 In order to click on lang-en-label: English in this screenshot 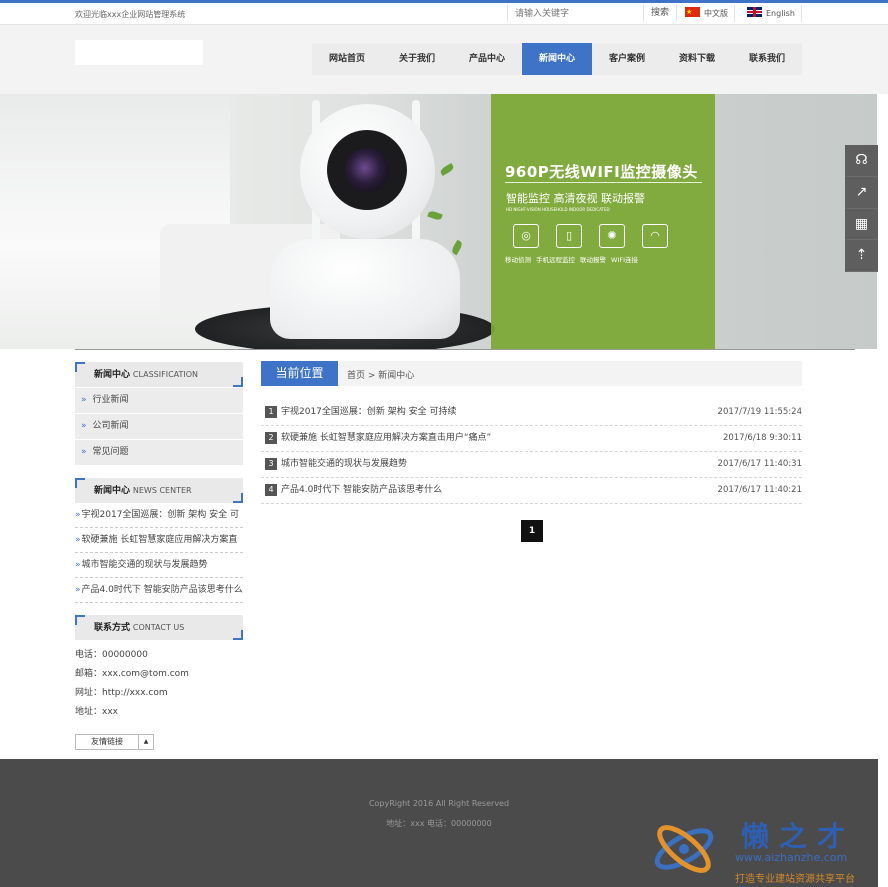, I will do `click(780, 13)`.